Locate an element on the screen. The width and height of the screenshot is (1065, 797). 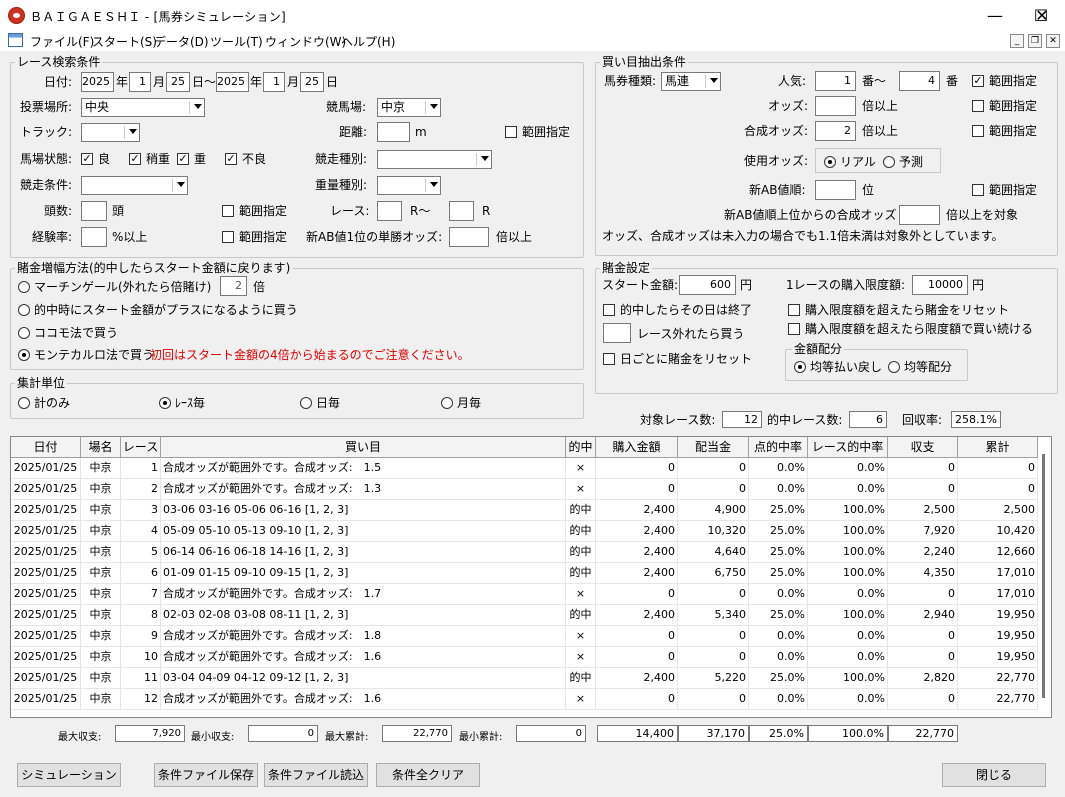
from-day-input: 25 is located at coordinates (178, 82).